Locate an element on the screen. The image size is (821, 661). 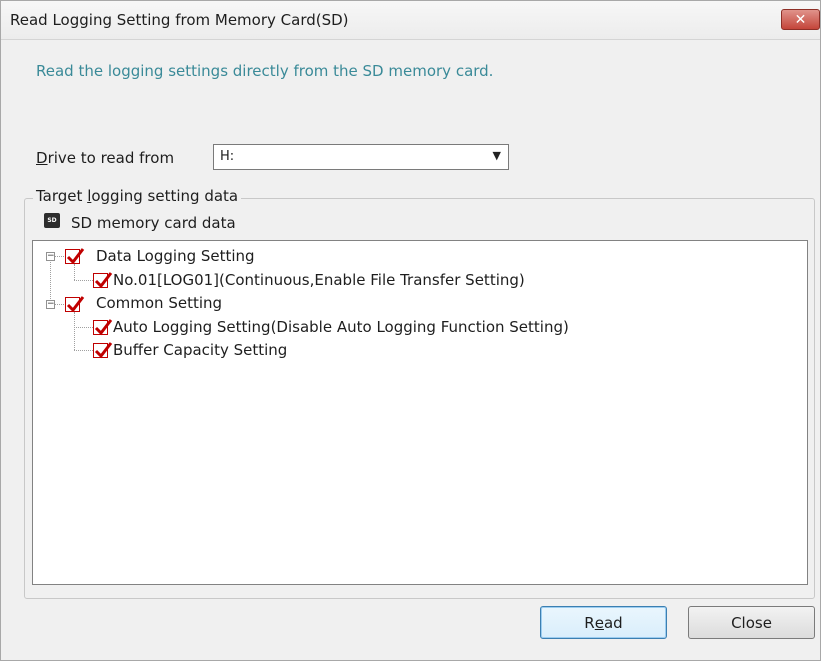
drive-label-accel: D is located at coordinates (42, 158).